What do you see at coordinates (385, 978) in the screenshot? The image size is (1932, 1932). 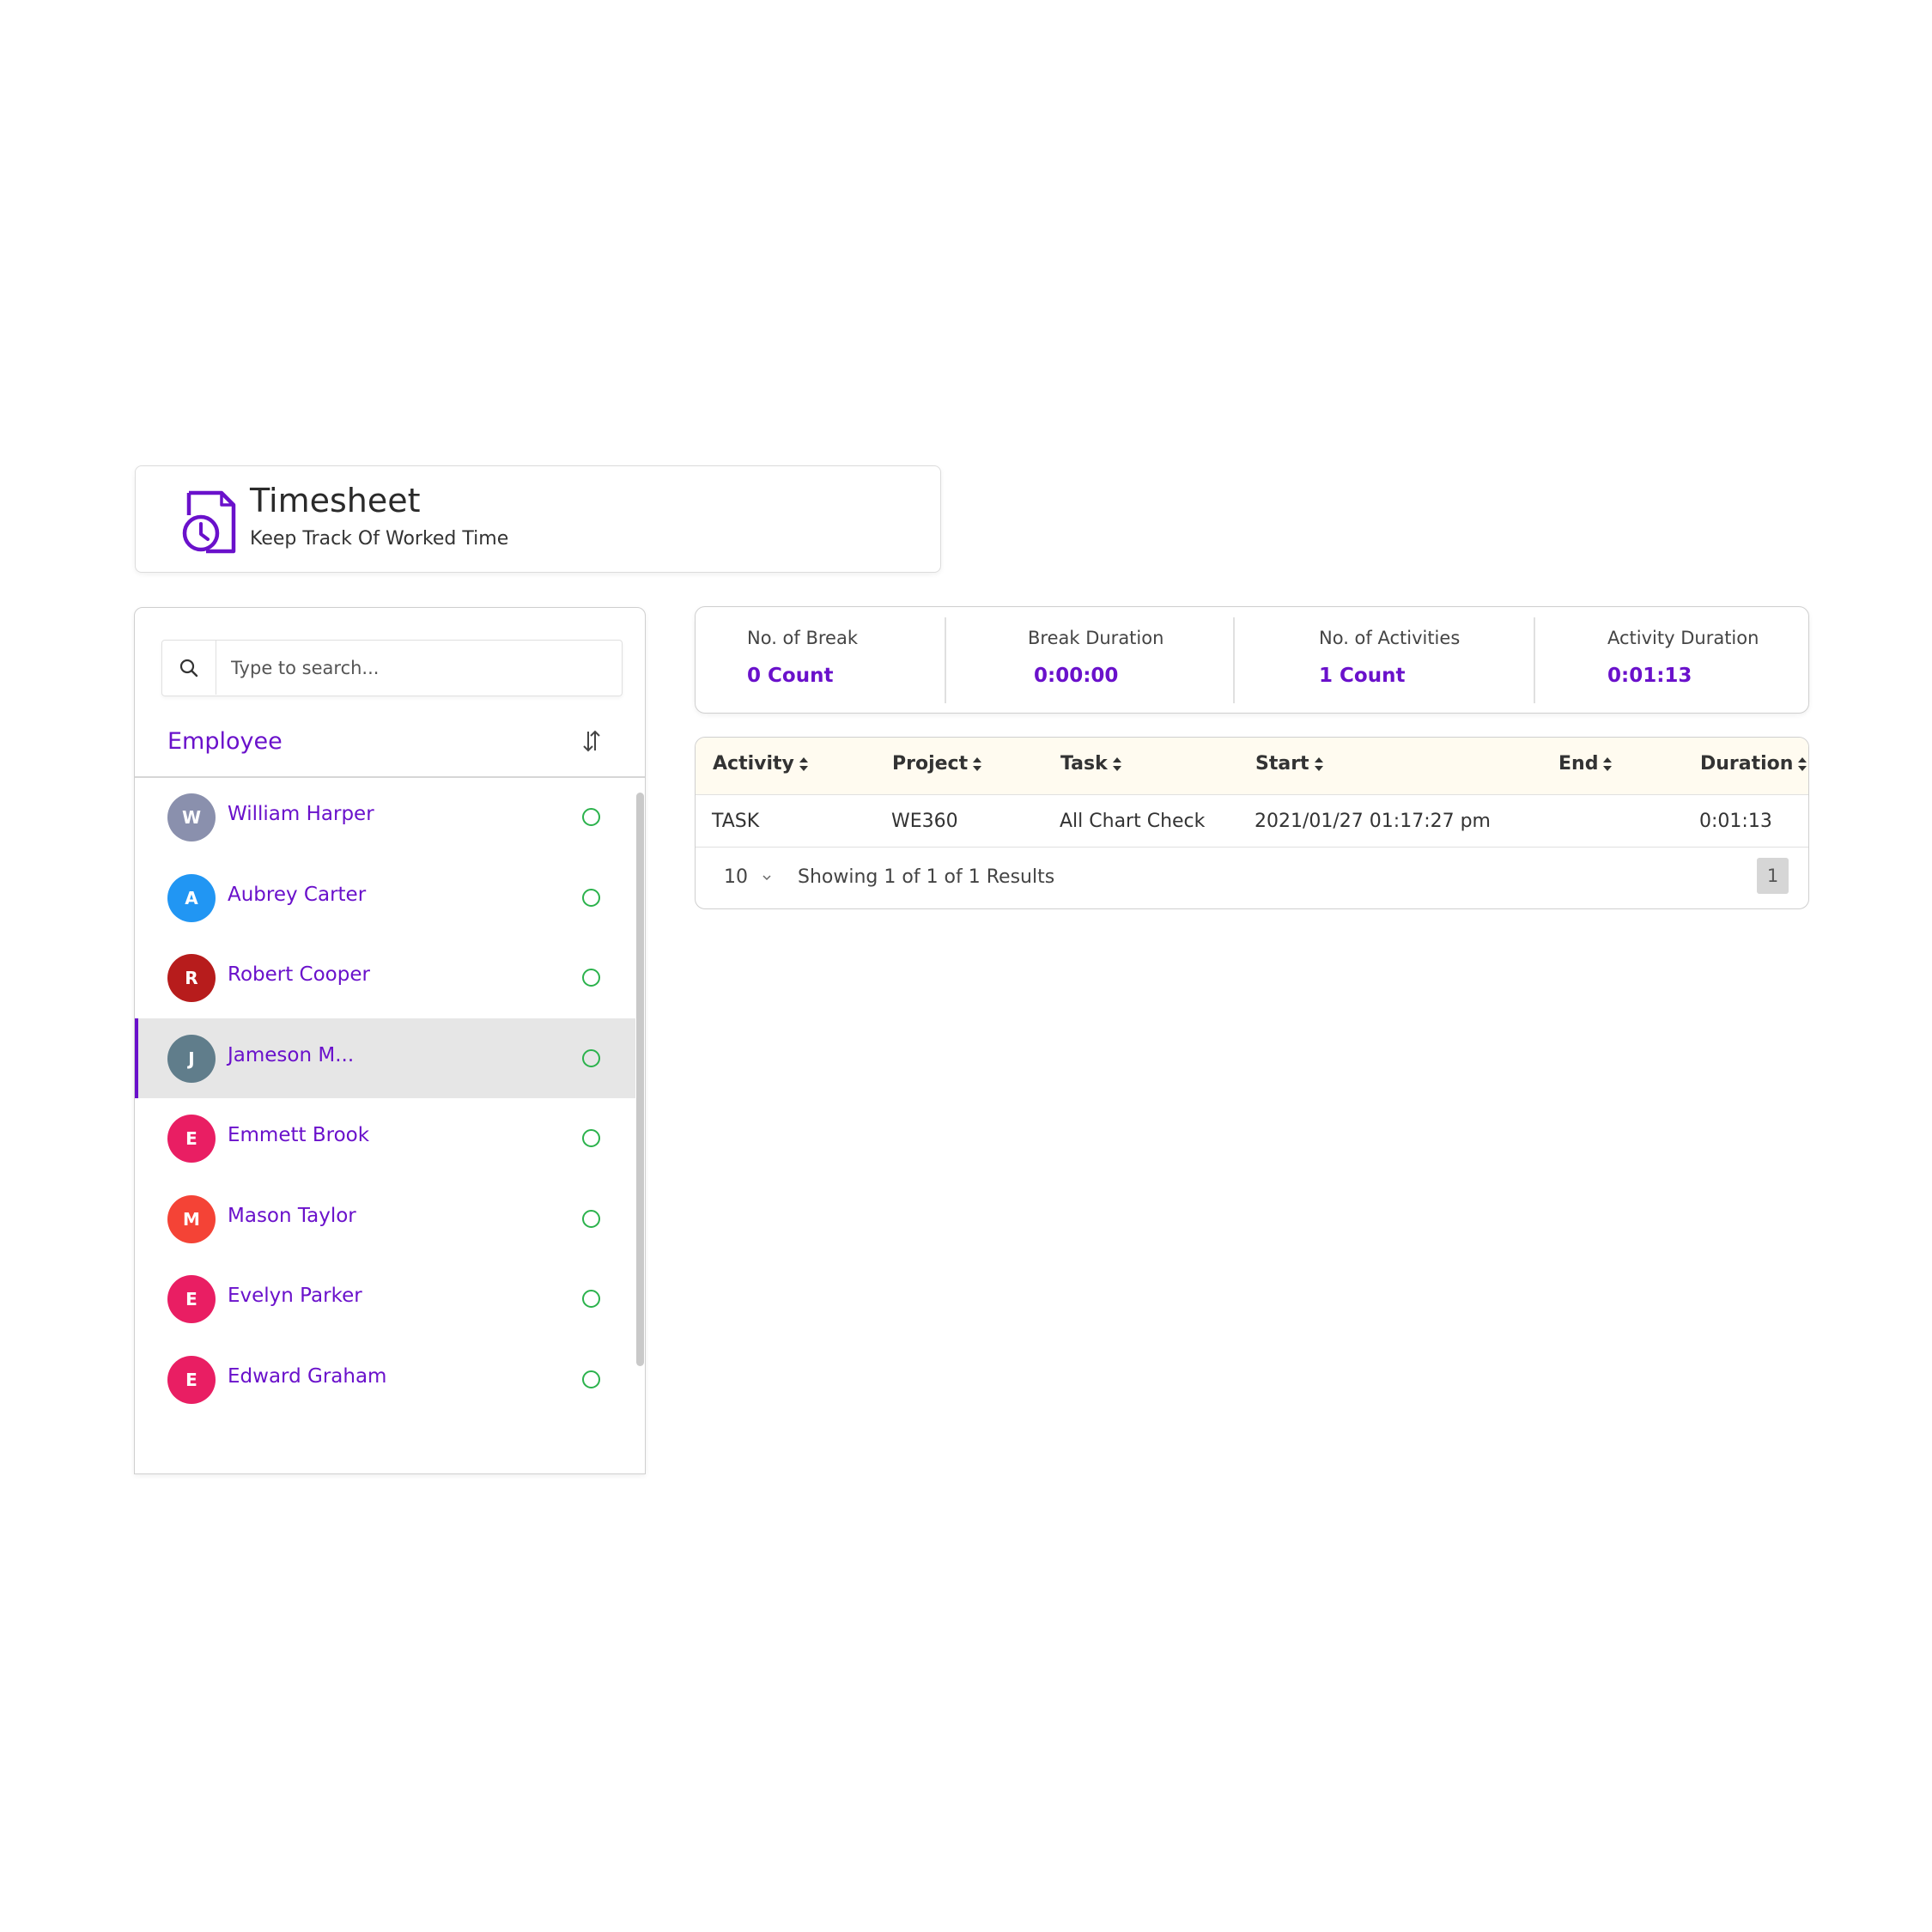 I see `employee-item: R Robert Cooper` at bounding box center [385, 978].